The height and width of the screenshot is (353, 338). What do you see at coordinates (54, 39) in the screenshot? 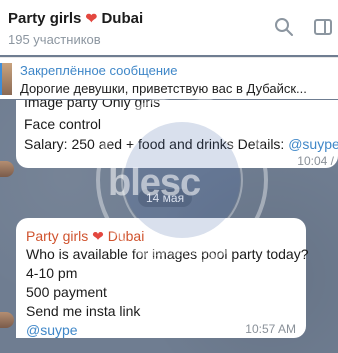
I see `member-count: 195 участников` at bounding box center [54, 39].